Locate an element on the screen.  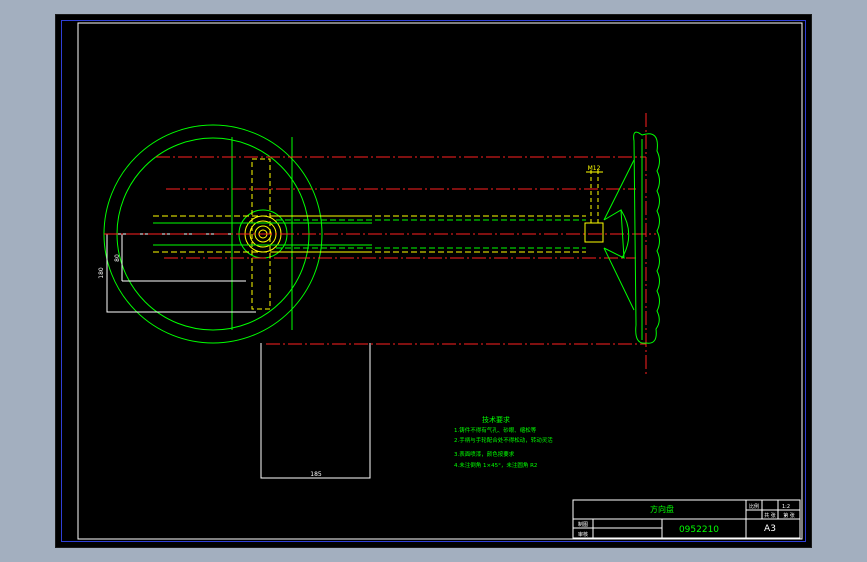
notes-line-2: 2.手柄与手轮配合处不得松动，转动灵活 is located at coordinates (503, 440).